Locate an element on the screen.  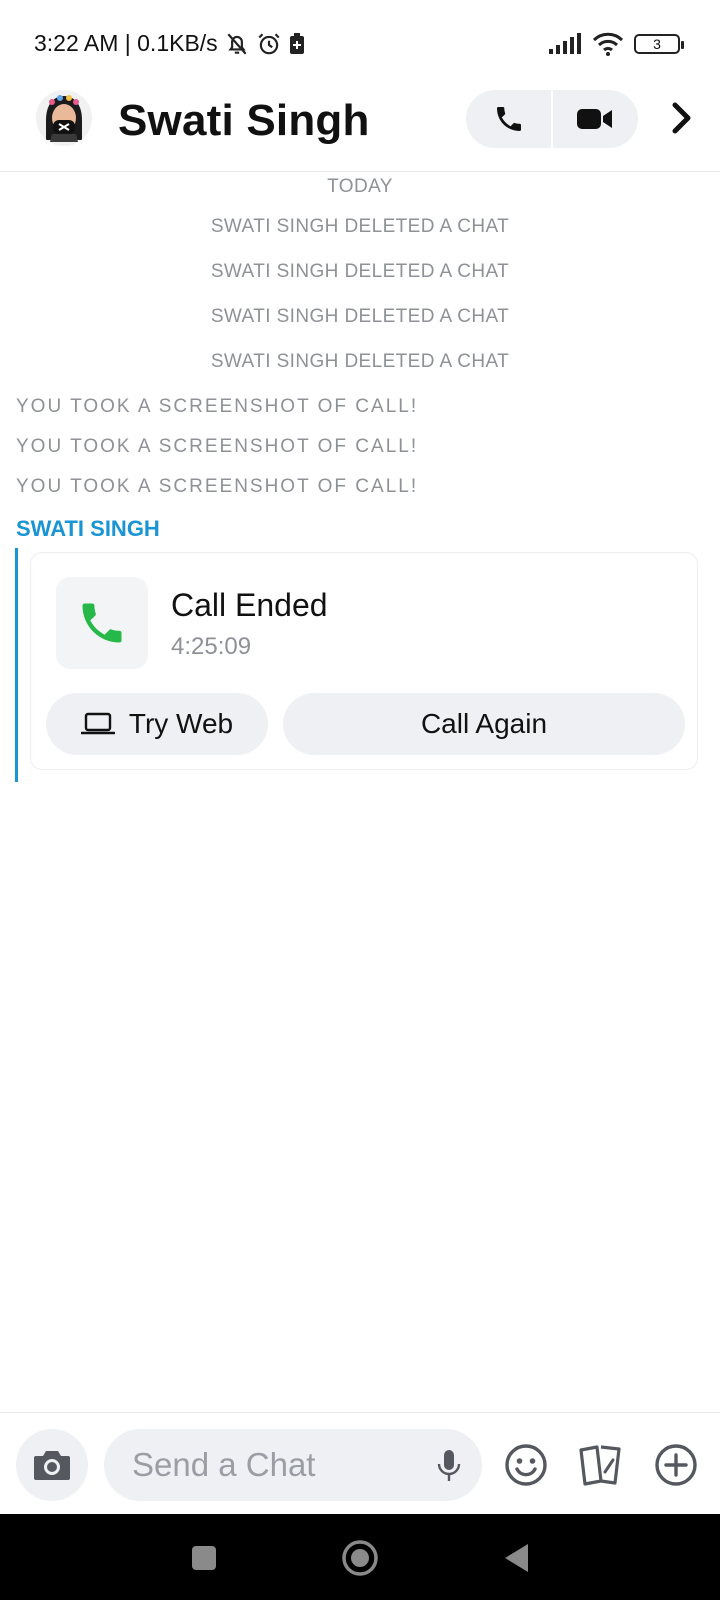
chat-header: Swati Singh is located at coordinates (360, 126).